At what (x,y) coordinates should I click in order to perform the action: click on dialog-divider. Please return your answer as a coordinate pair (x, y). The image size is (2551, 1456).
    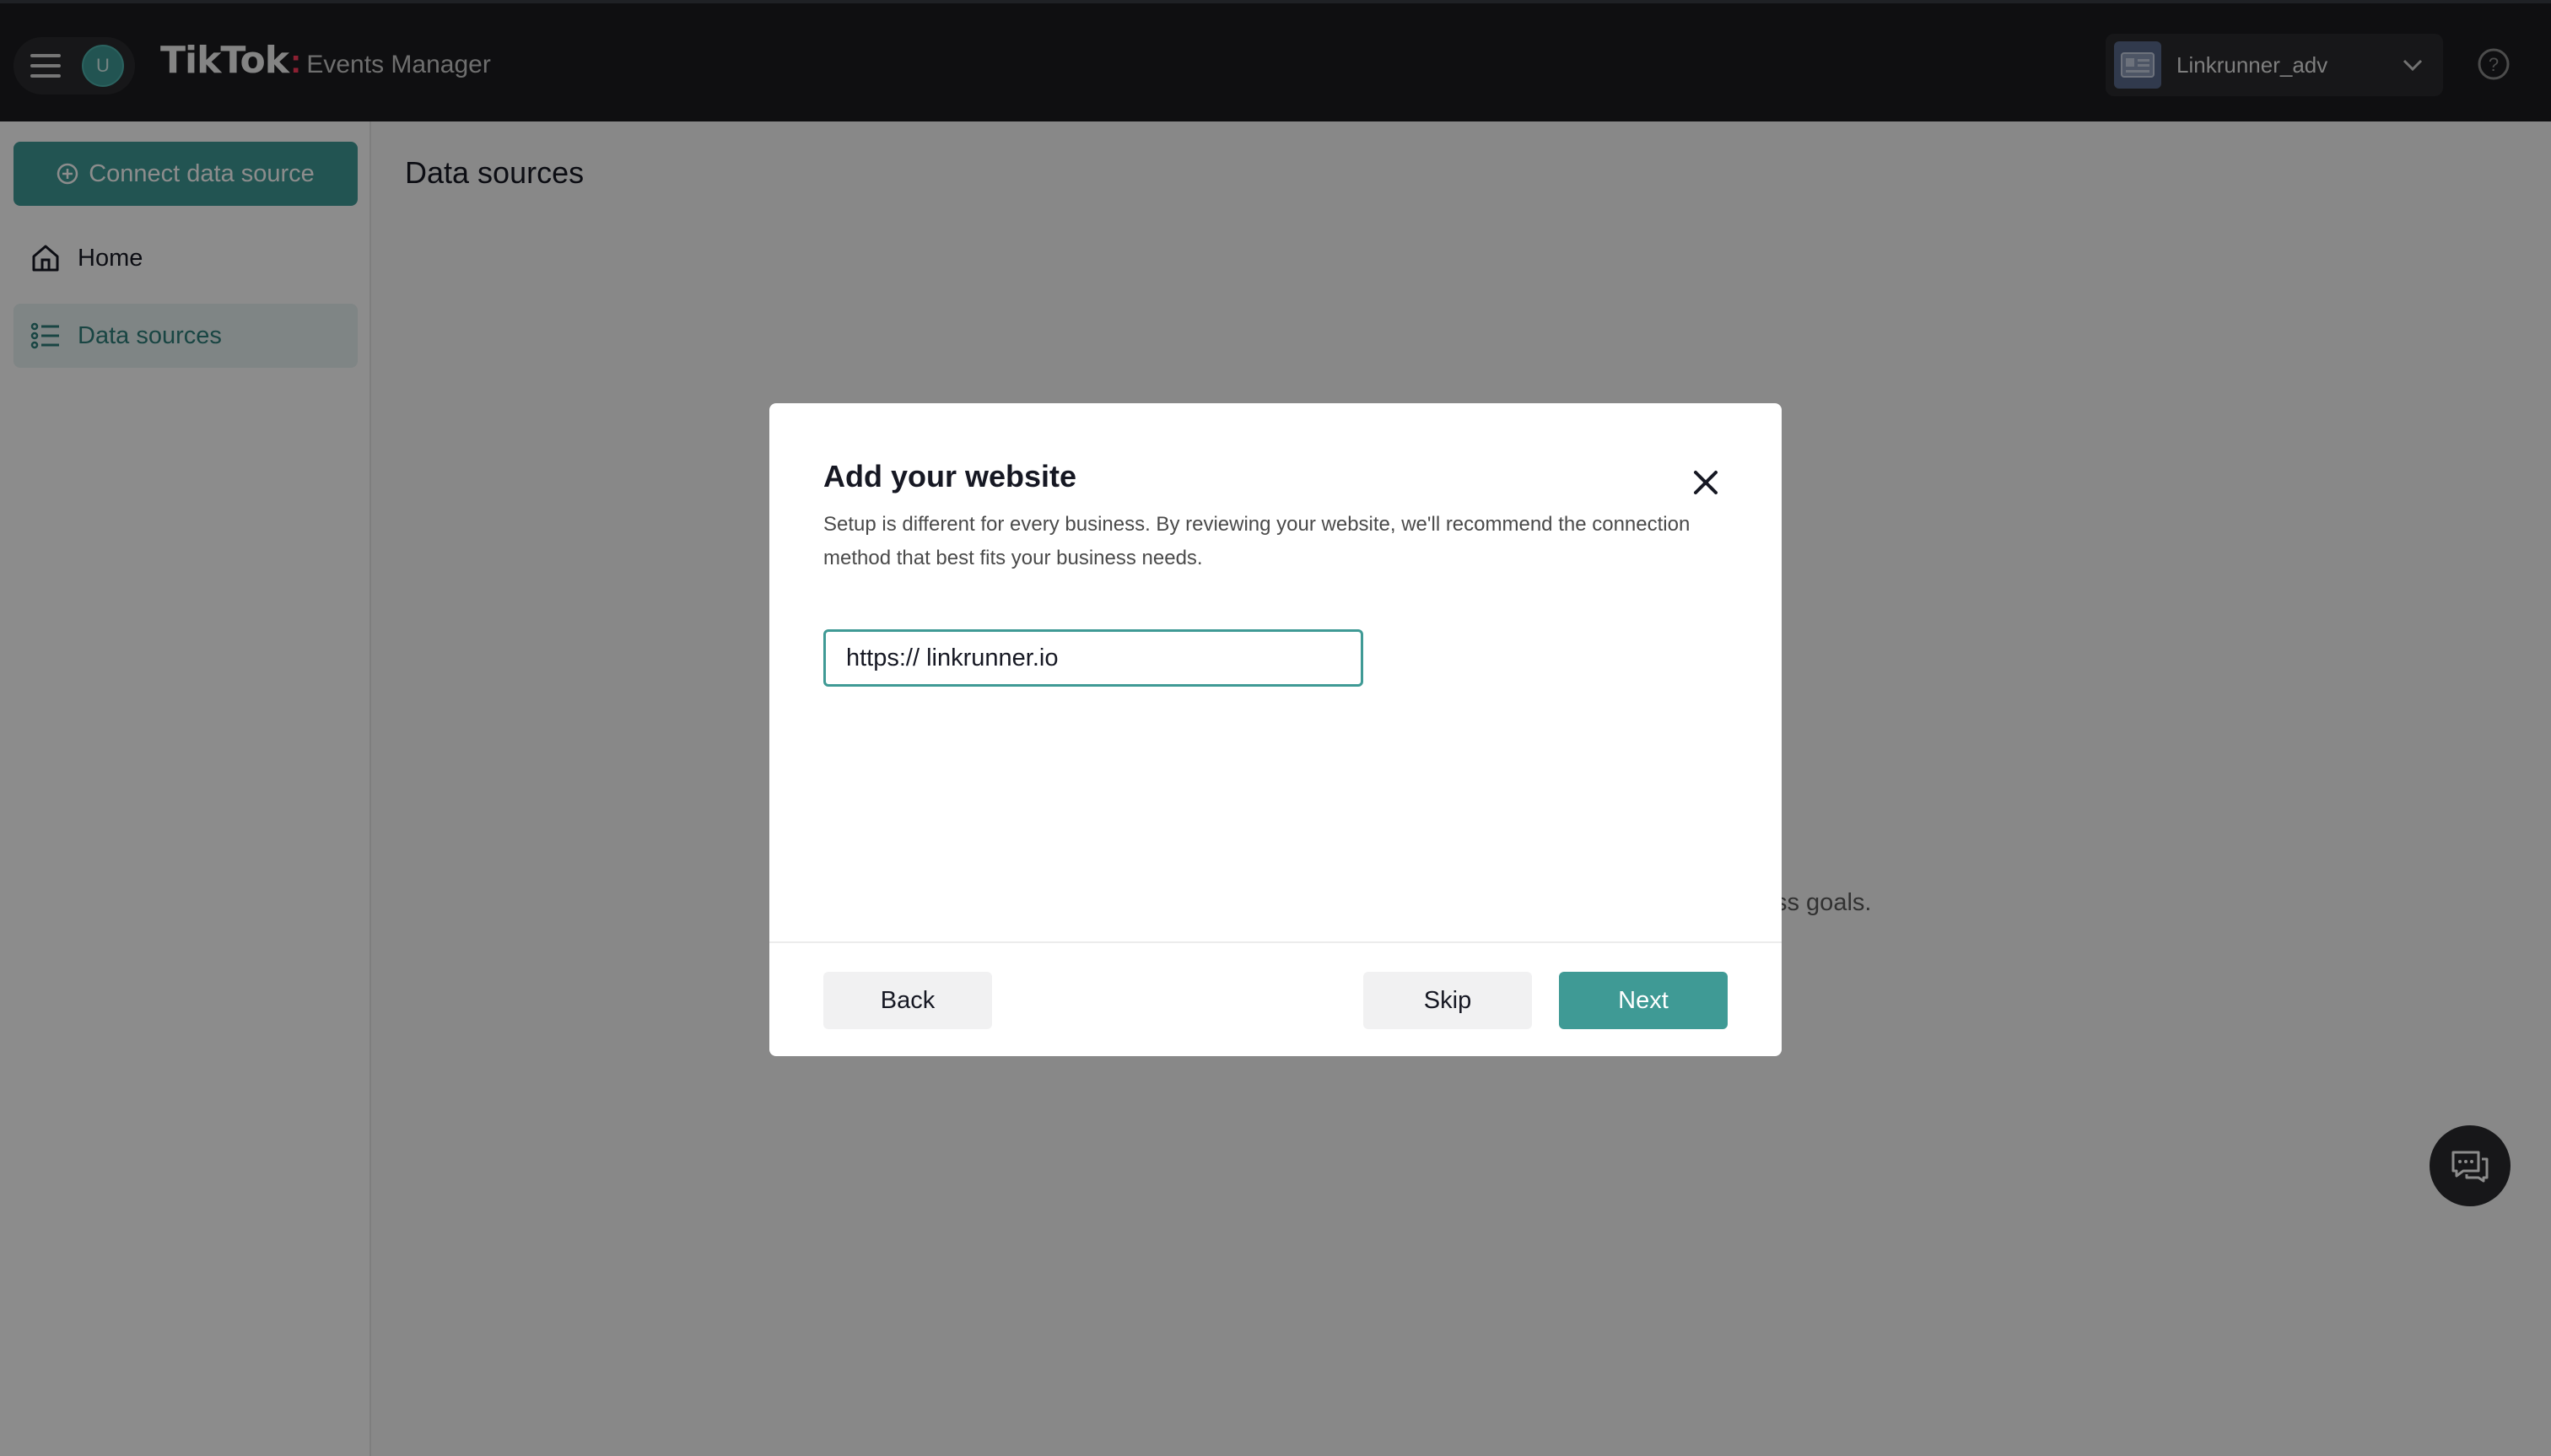
    Looking at the image, I should click on (1275, 942).